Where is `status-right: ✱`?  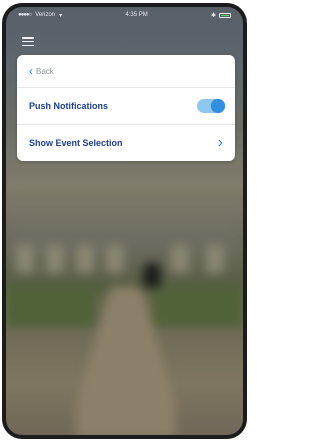 status-right: ✱ is located at coordinates (221, 15).